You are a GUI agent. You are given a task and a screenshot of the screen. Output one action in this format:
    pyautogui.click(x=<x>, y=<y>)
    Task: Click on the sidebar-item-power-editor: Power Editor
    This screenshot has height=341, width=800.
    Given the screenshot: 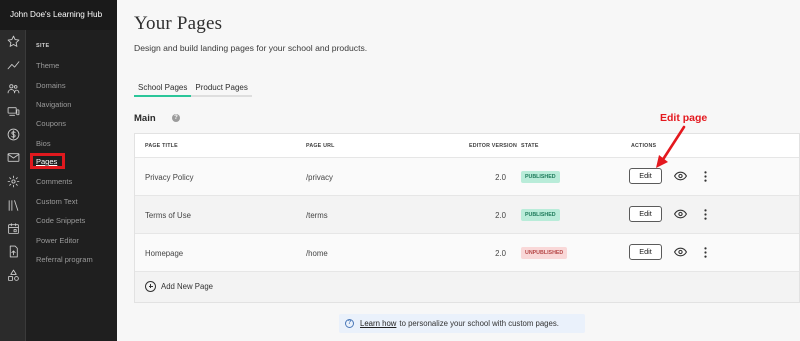 What is the action you would take?
    pyautogui.click(x=57, y=240)
    